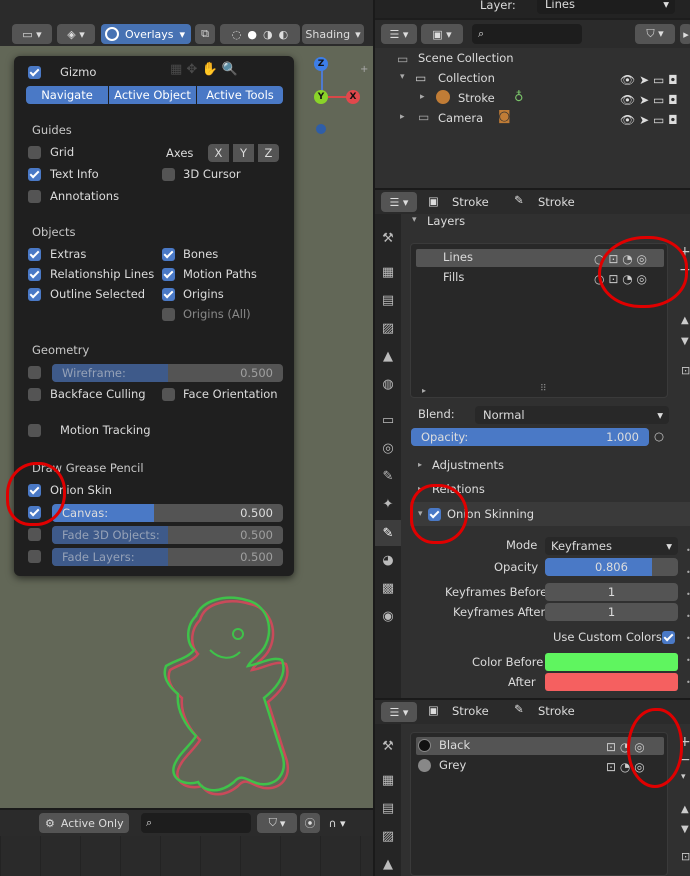 The height and width of the screenshot is (876, 690). I want to click on color-after-swatch, so click(611, 682).